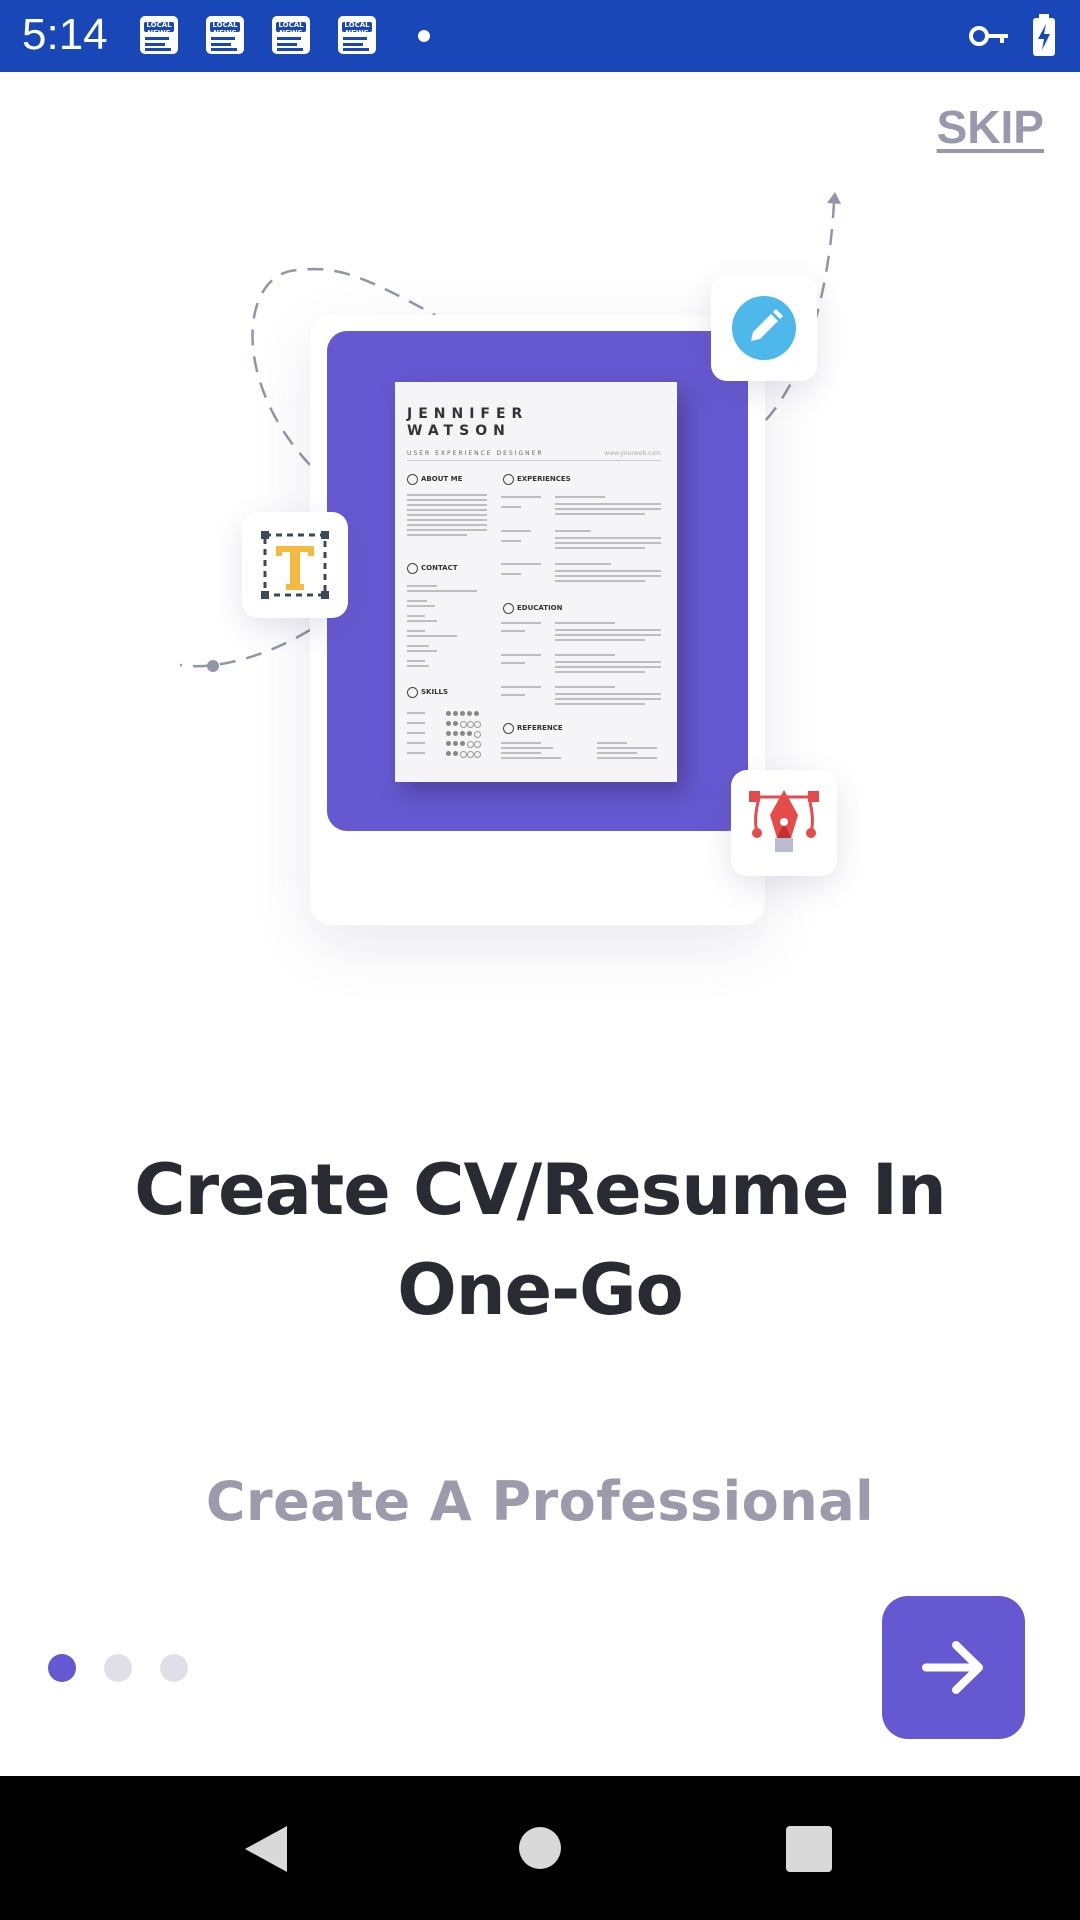  I want to click on resume-first-name: JENNIFER, so click(468, 414).